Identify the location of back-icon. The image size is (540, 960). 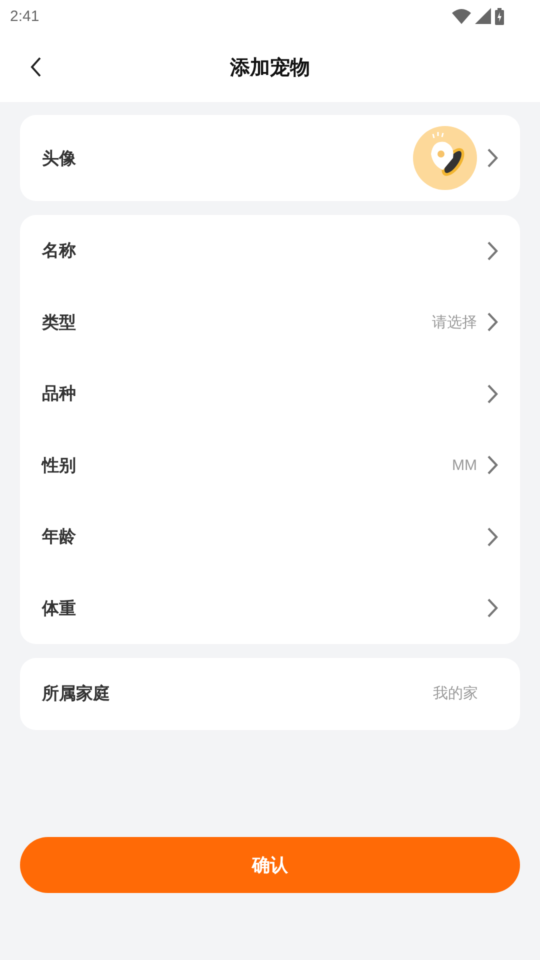
(36, 67).